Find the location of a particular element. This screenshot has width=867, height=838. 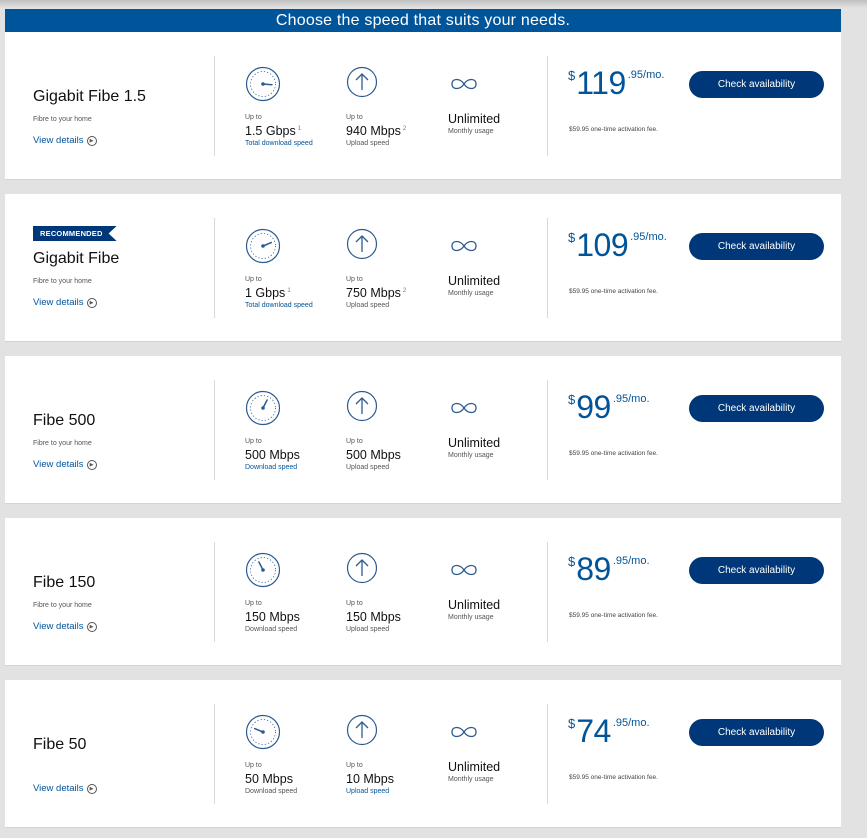

page-top-edge is located at coordinates (433, 4).